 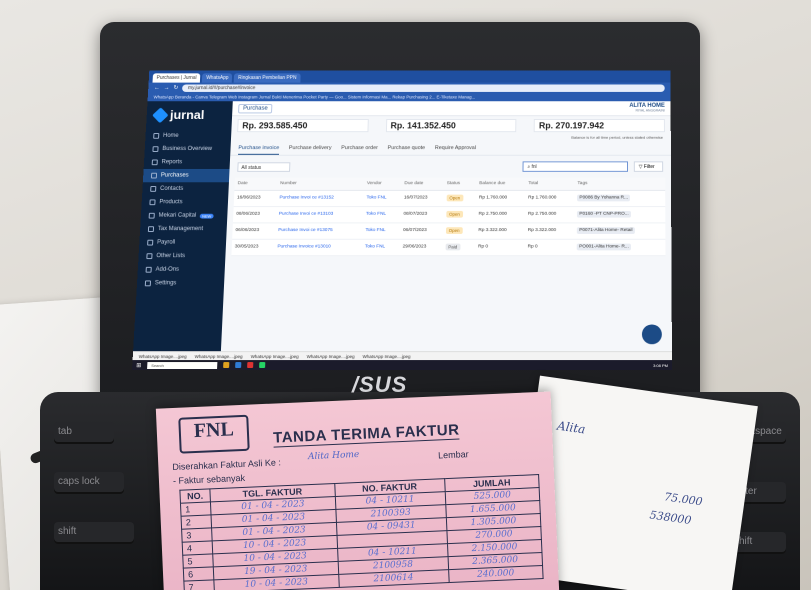 What do you see at coordinates (620, 184) in the screenshot?
I see `col-tags: Tags` at bounding box center [620, 184].